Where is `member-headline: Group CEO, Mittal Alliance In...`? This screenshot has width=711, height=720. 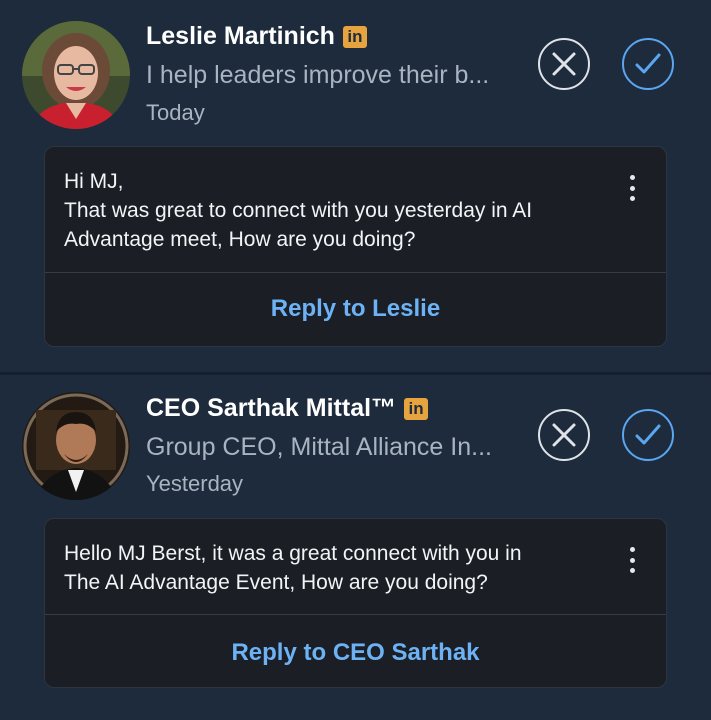 member-headline: Group CEO, Mittal Alliance In... is located at coordinates (319, 447).